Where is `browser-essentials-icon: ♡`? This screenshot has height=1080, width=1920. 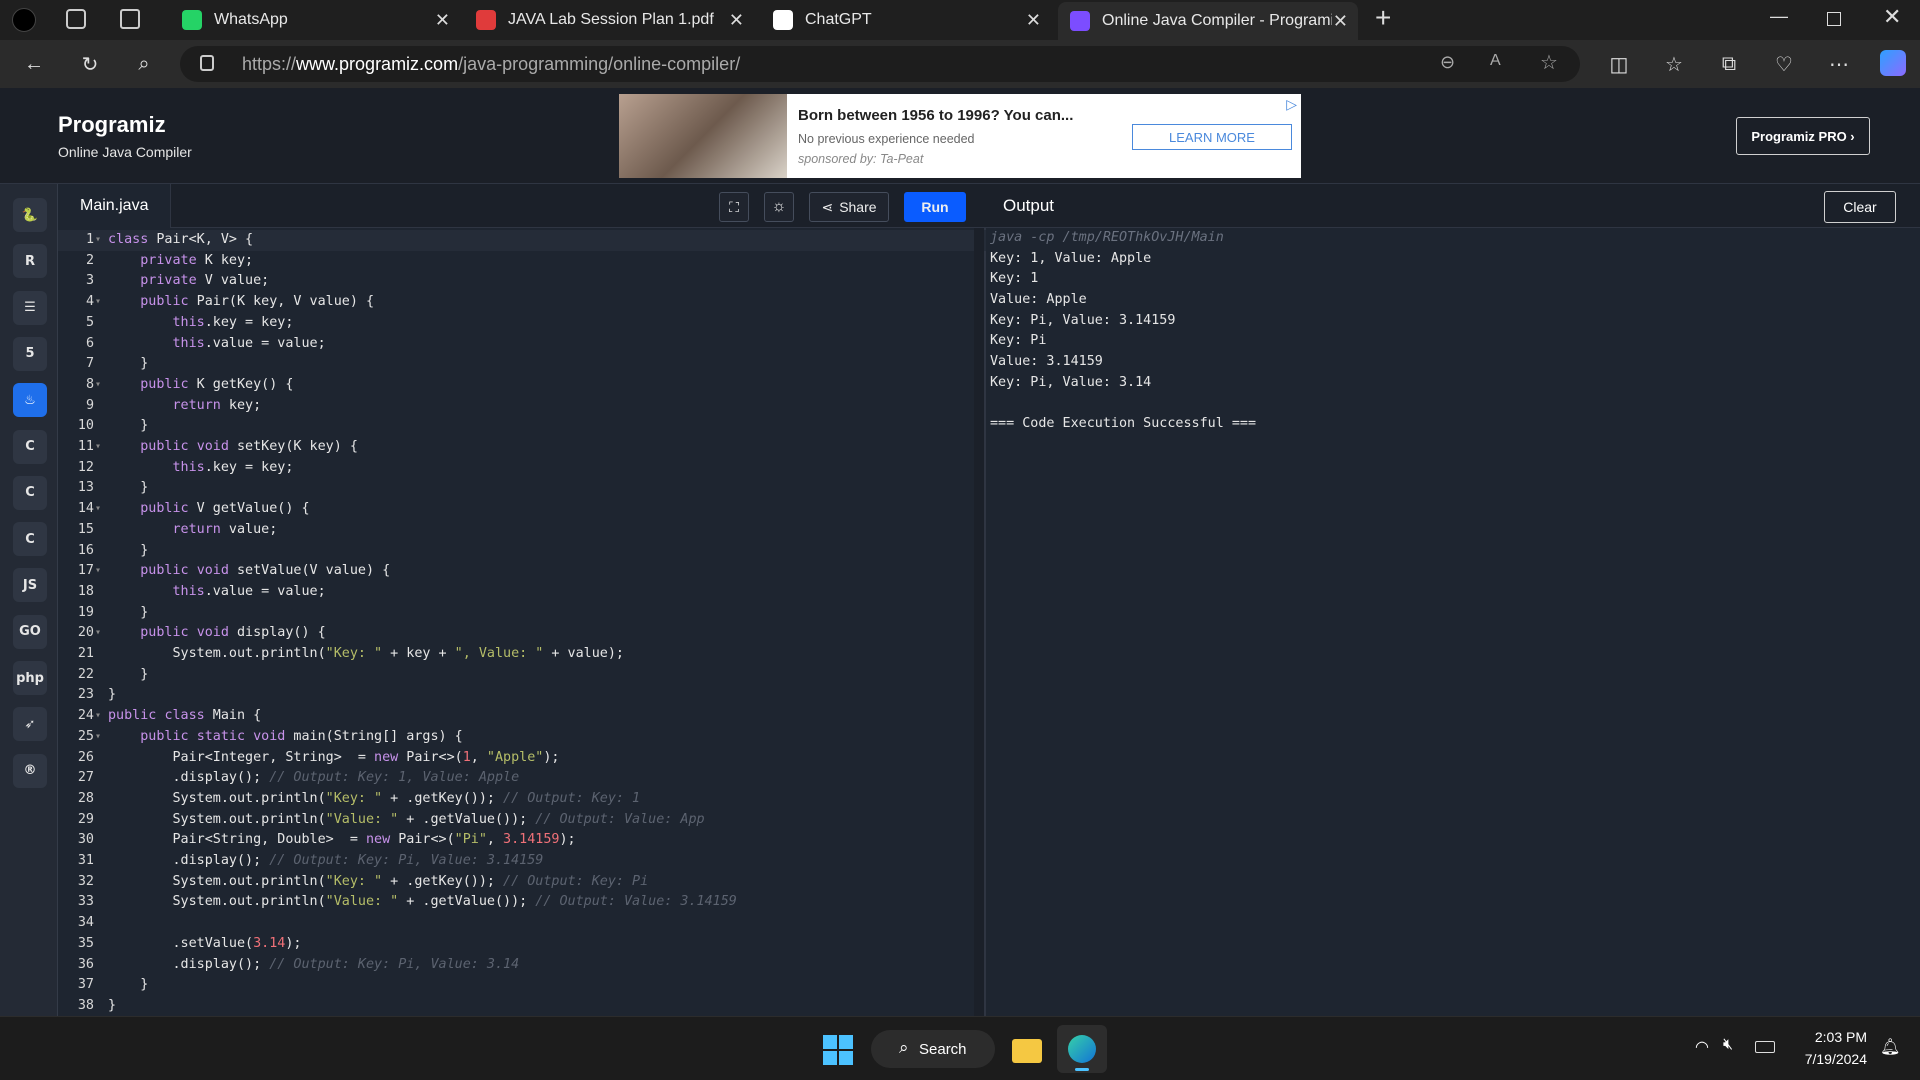
browser-essentials-icon: ♡ is located at coordinates (1784, 64).